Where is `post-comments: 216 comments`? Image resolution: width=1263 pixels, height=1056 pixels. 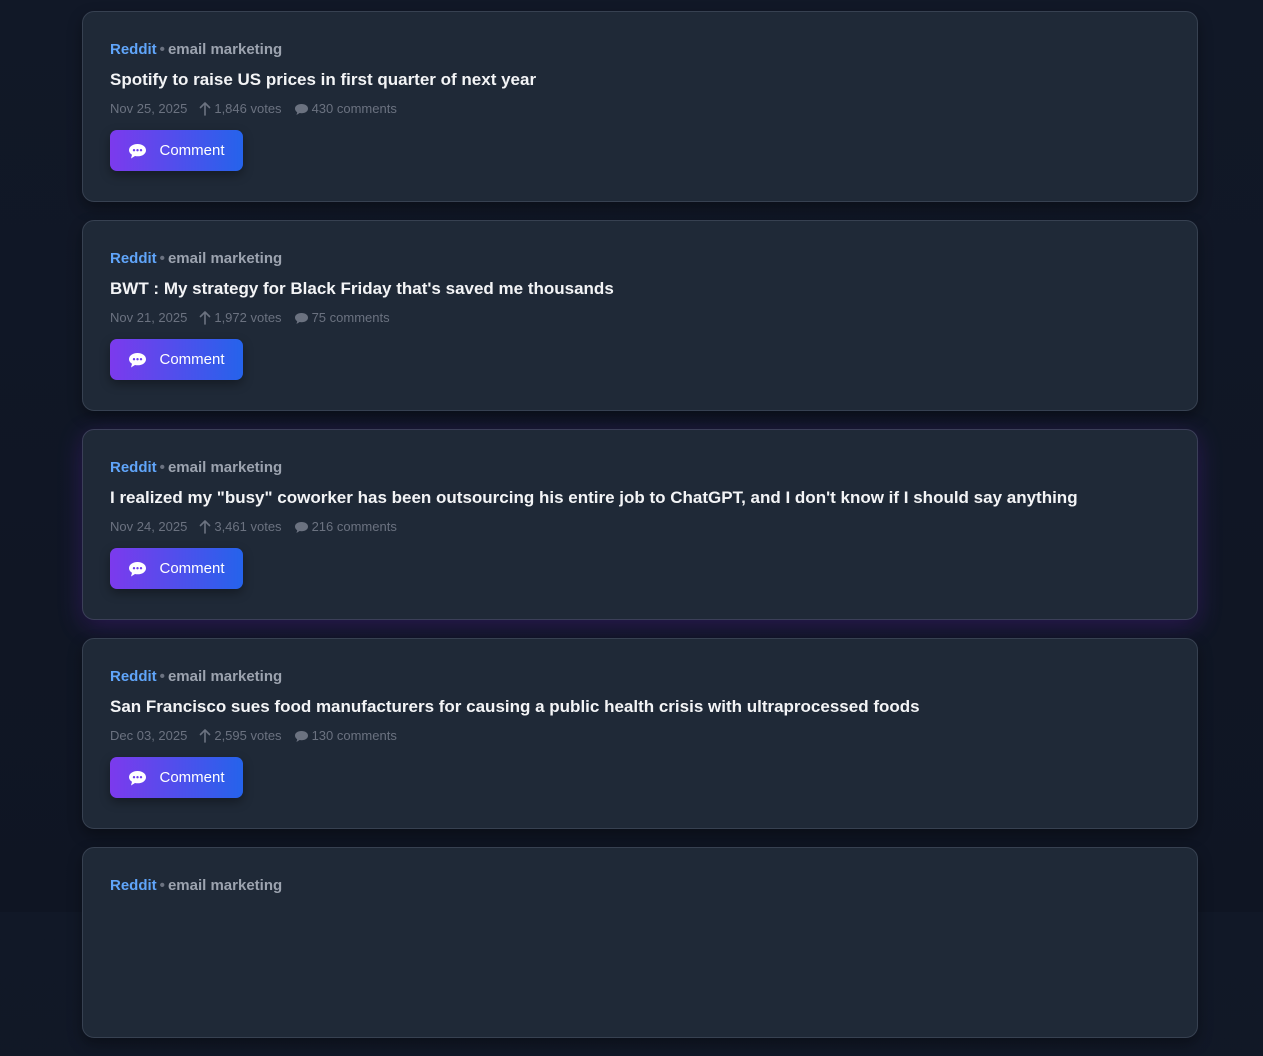
post-comments: 216 comments is located at coordinates (345, 527).